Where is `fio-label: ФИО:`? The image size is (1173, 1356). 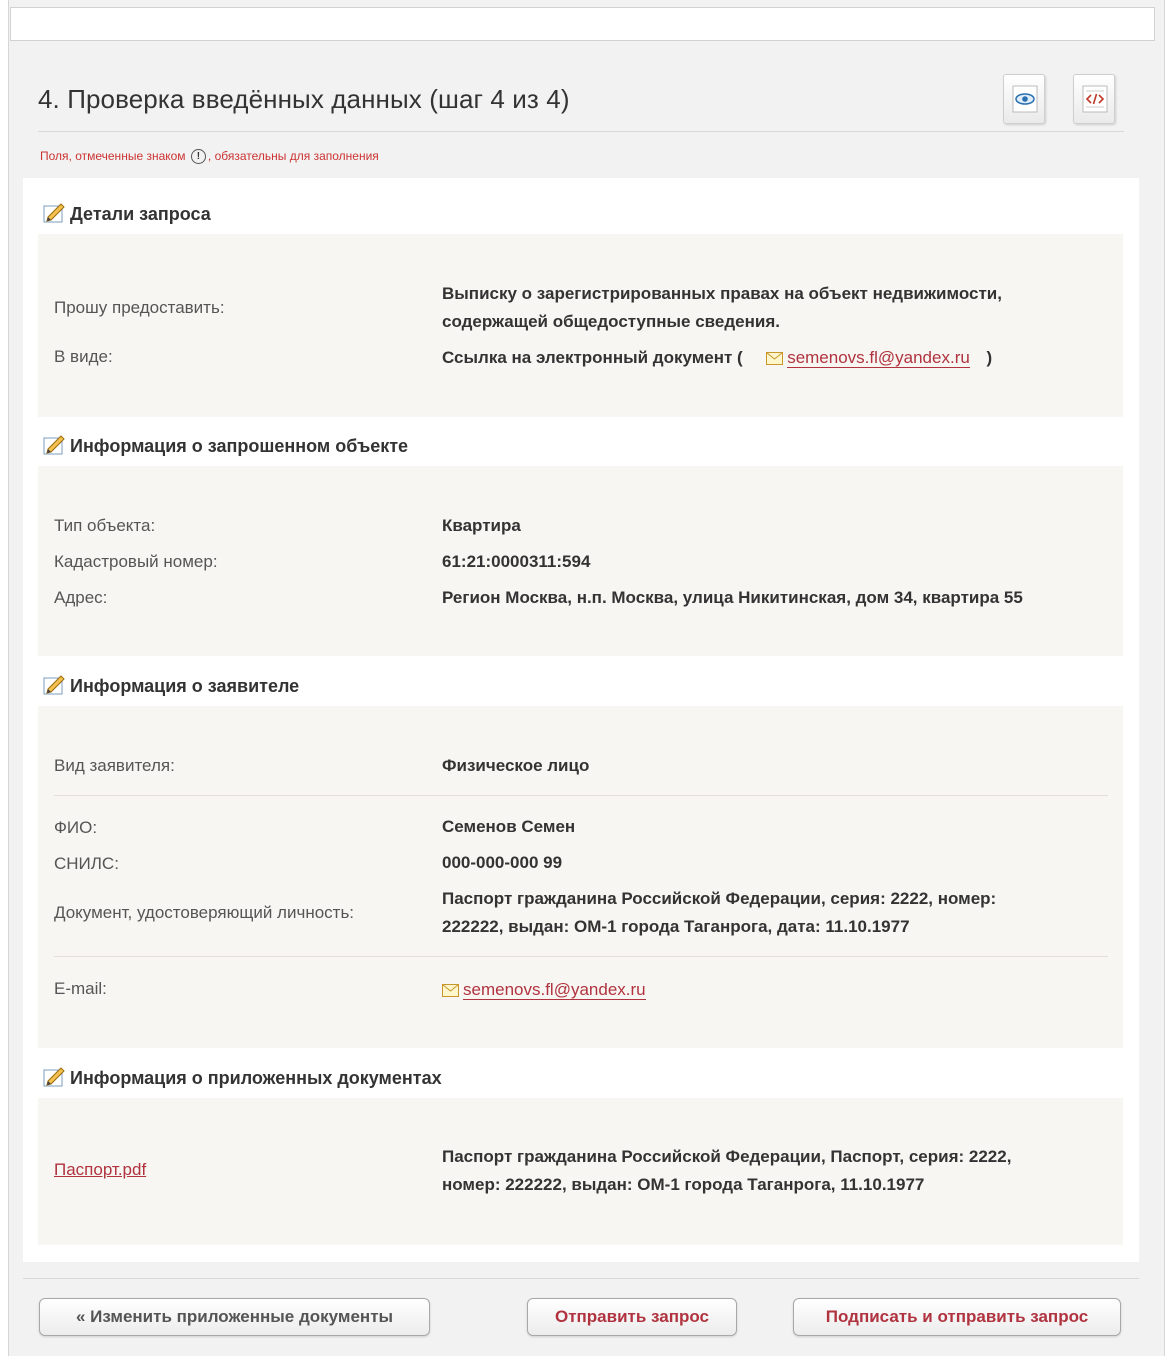
fio-label: ФИО: is located at coordinates (76, 827).